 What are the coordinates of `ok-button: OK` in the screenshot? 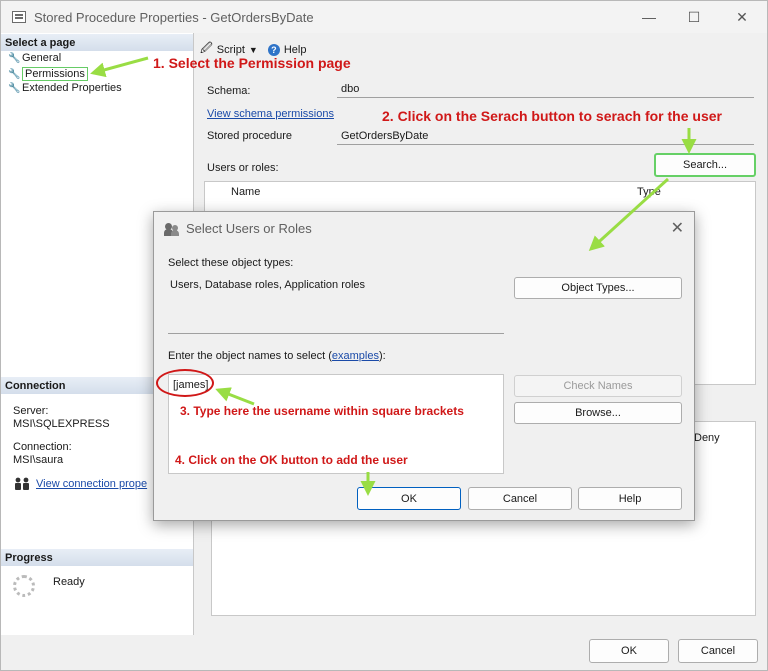 It's located at (629, 651).